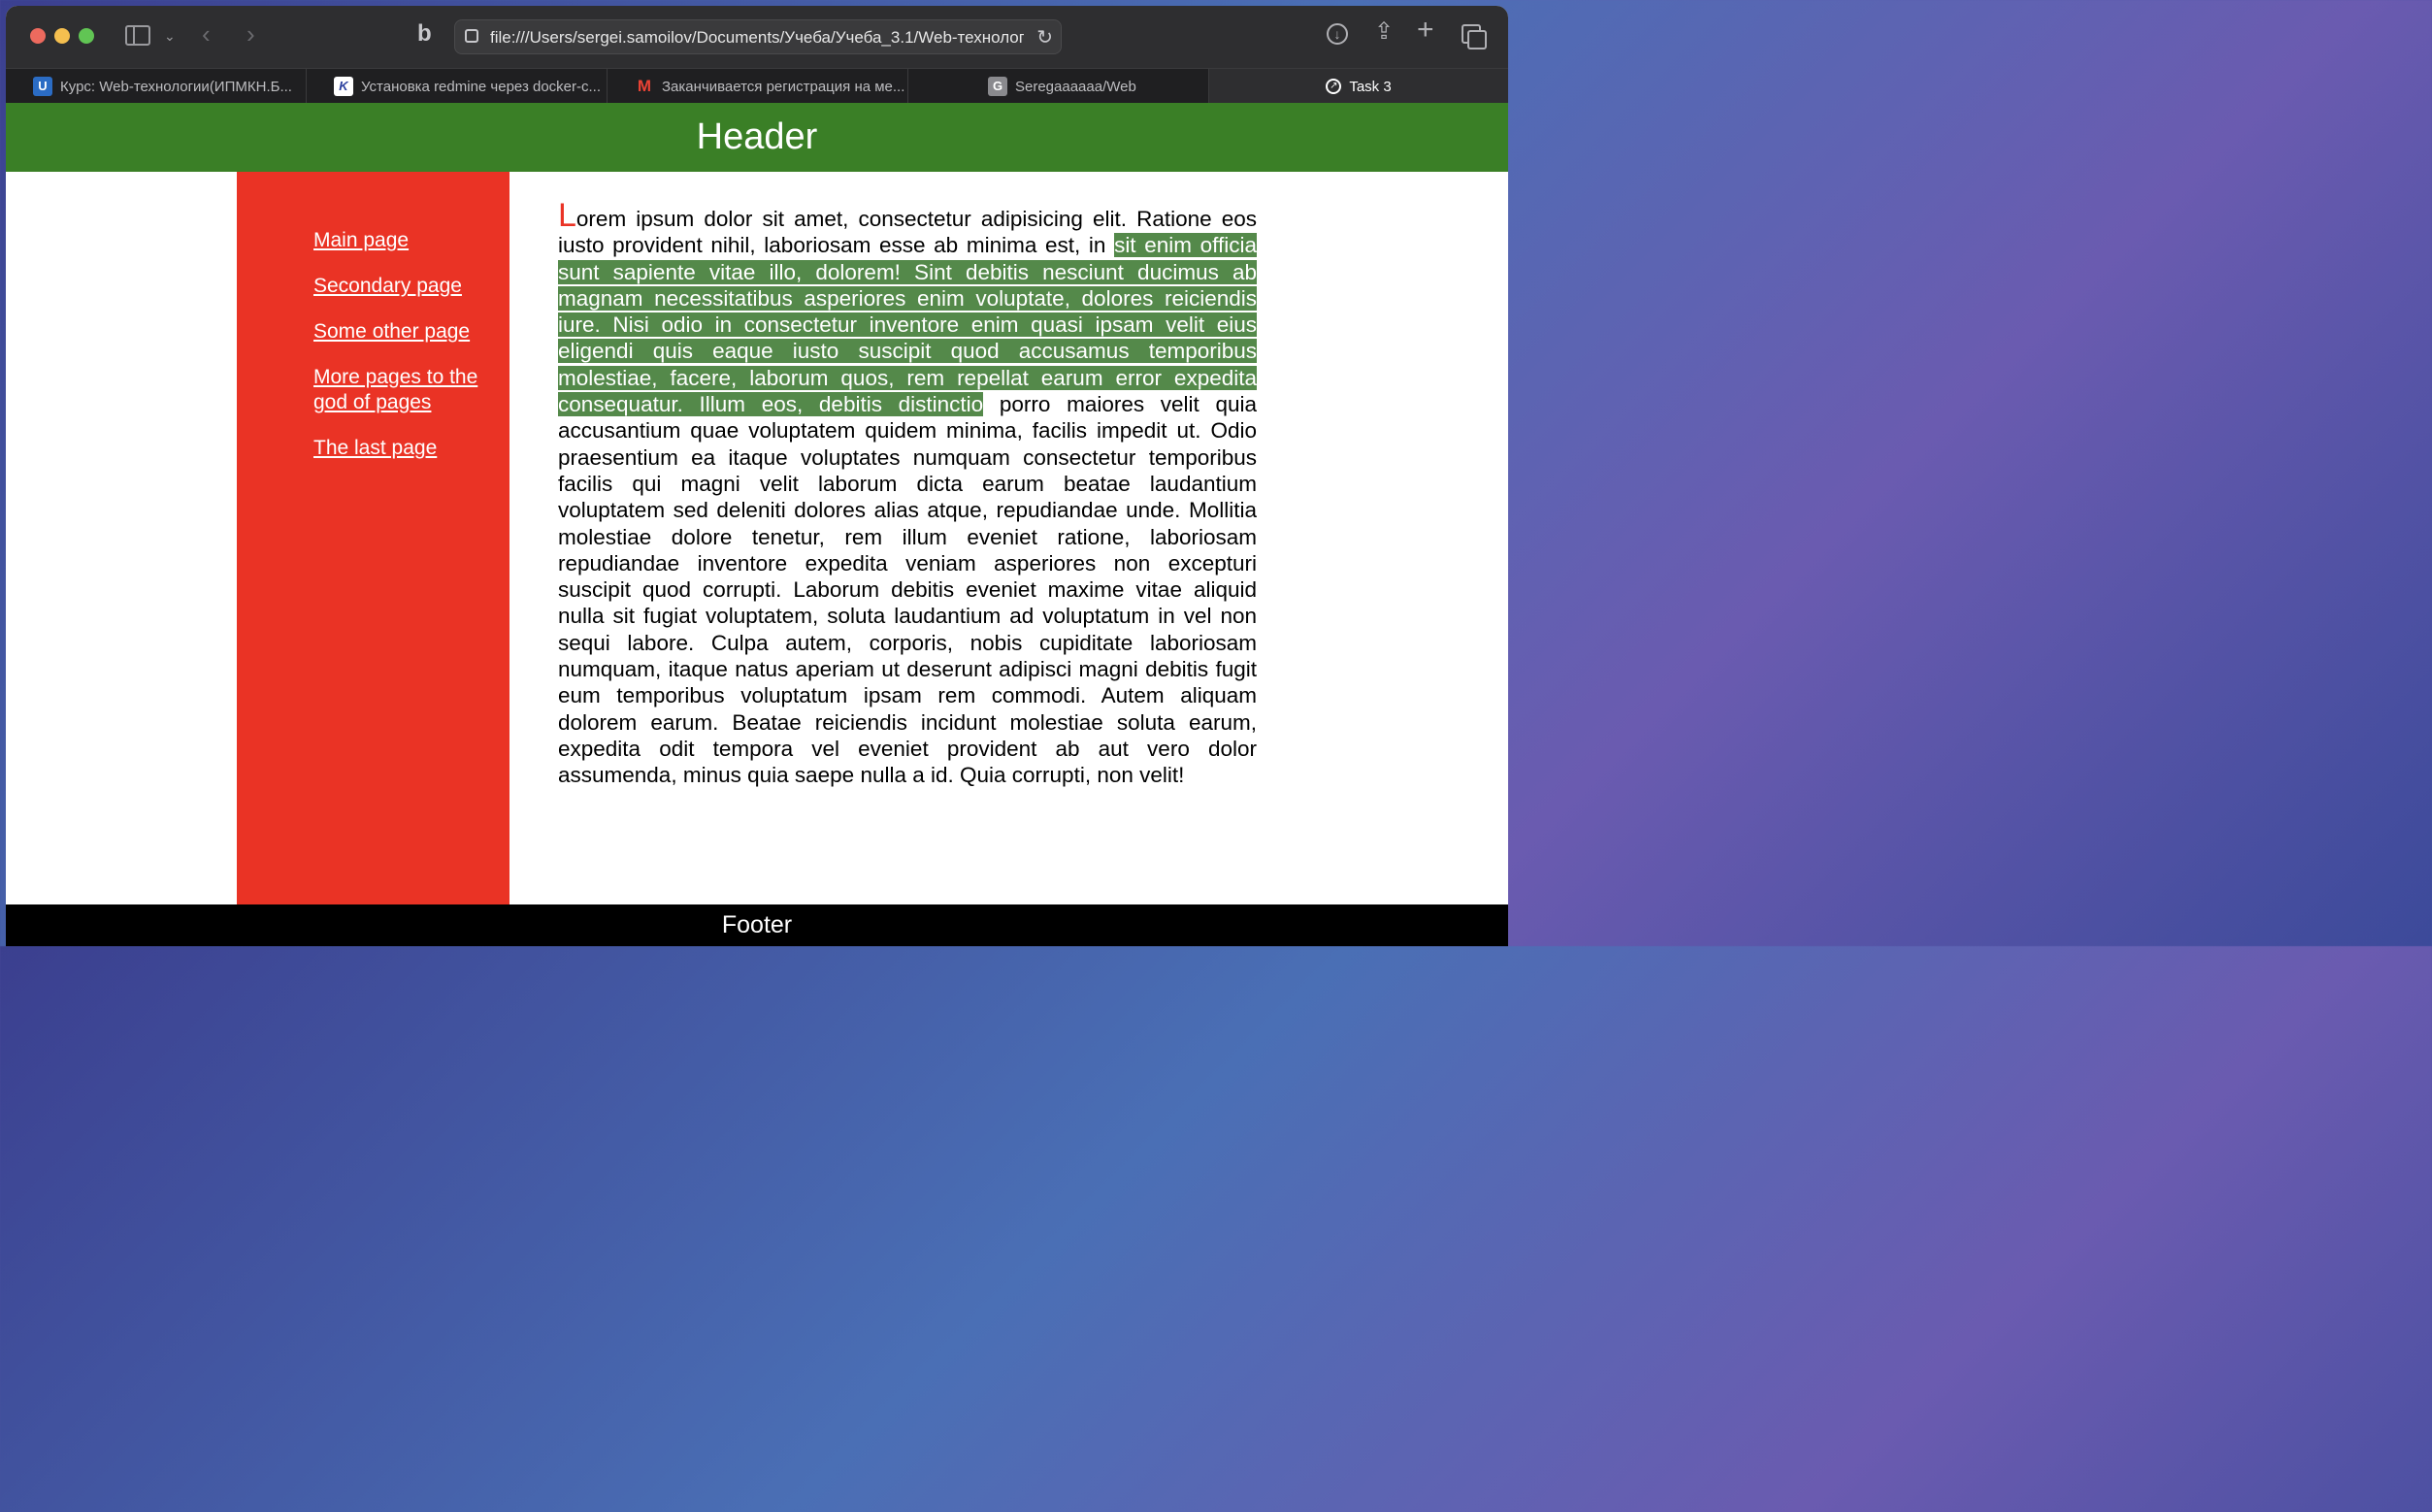 The image size is (2432, 1512). Describe the element at coordinates (424, 34) in the screenshot. I see `bing-icon: b` at that location.